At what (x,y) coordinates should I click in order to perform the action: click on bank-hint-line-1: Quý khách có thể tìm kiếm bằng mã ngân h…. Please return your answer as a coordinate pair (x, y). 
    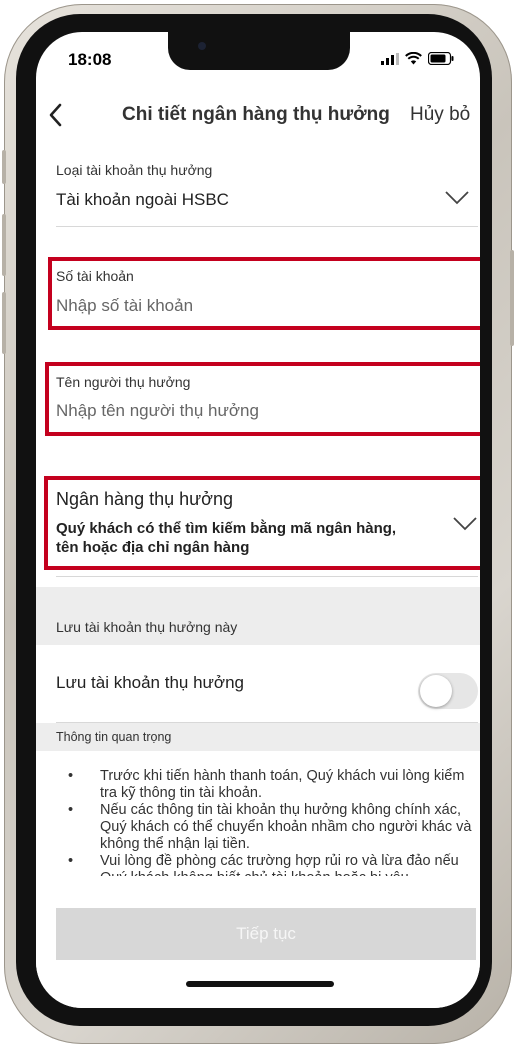
    Looking at the image, I should click on (226, 528).